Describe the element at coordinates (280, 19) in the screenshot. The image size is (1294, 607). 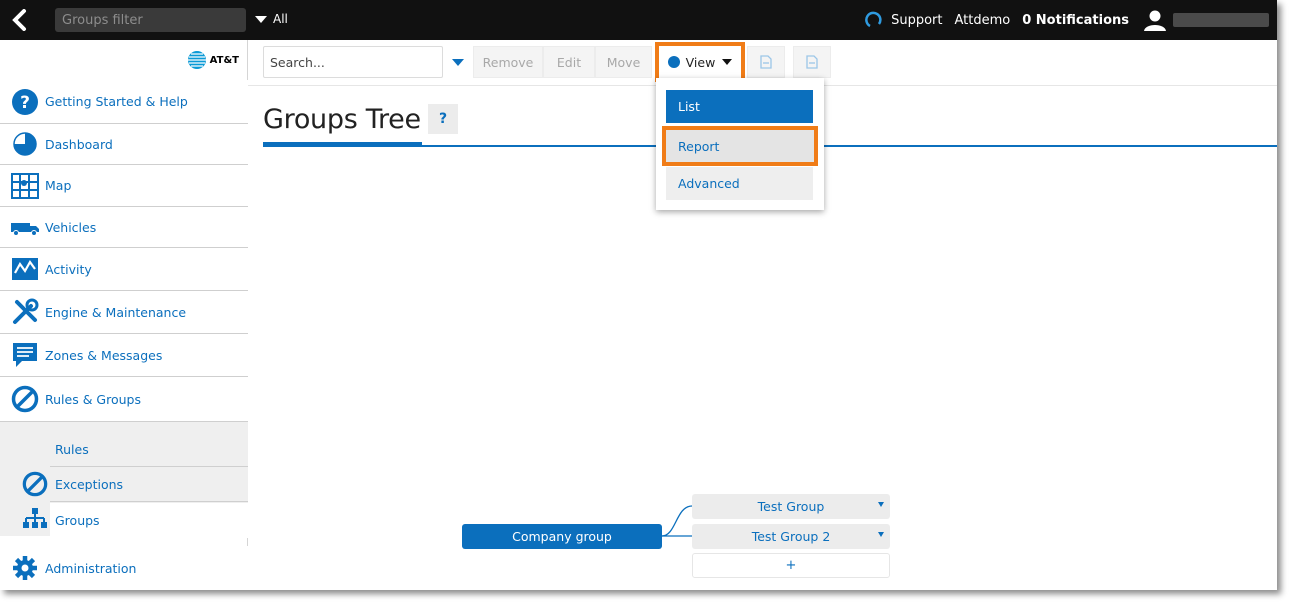
I see `scope-label: All` at that location.